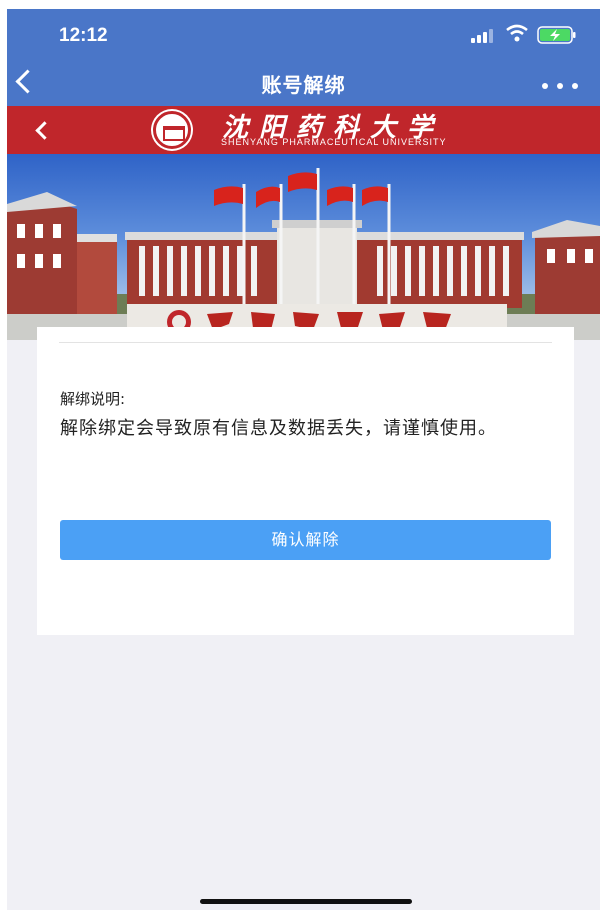 This screenshot has height=910, width=600. What do you see at coordinates (560, 86) in the screenshot?
I see `more-options-icon` at bounding box center [560, 86].